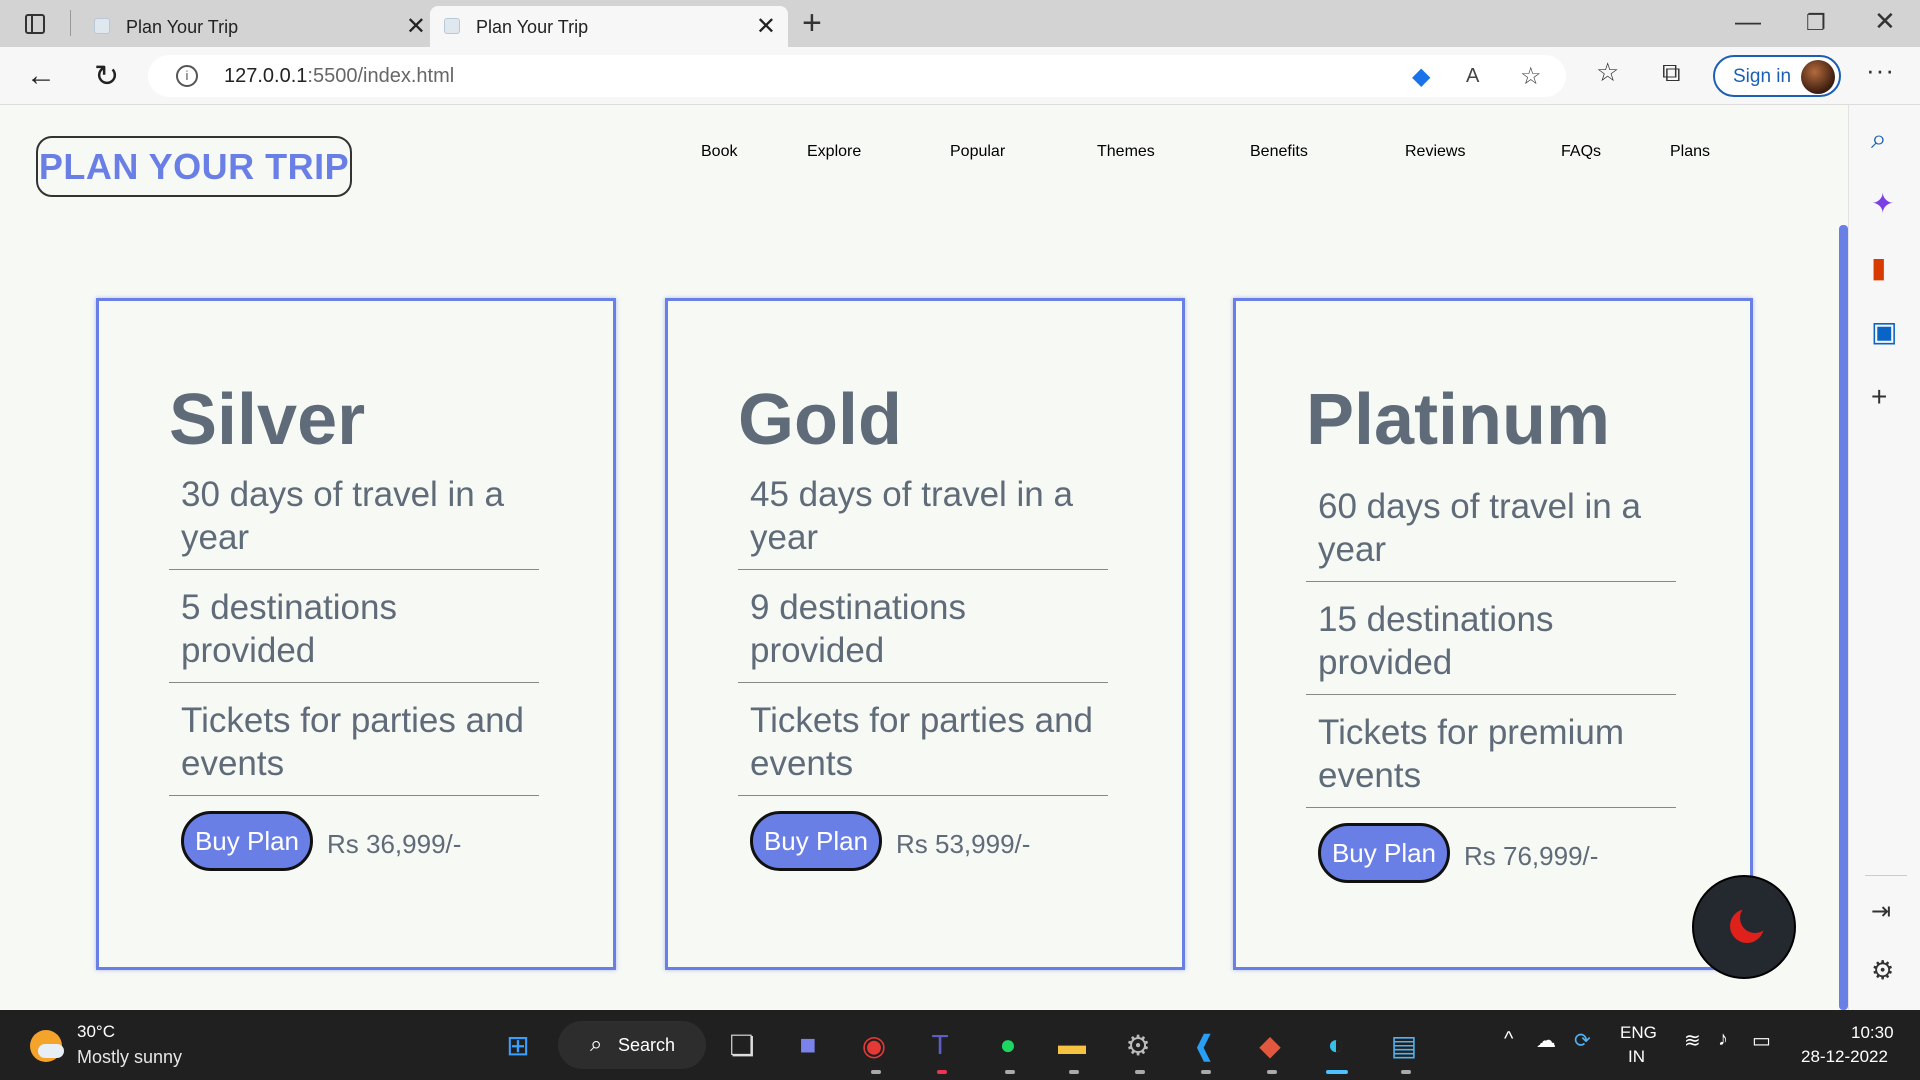 This screenshot has height=1080, width=1920. Describe the element at coordinates (1692, 1040) in the screenshot. I see `wifi-icon: ≋` at that location.